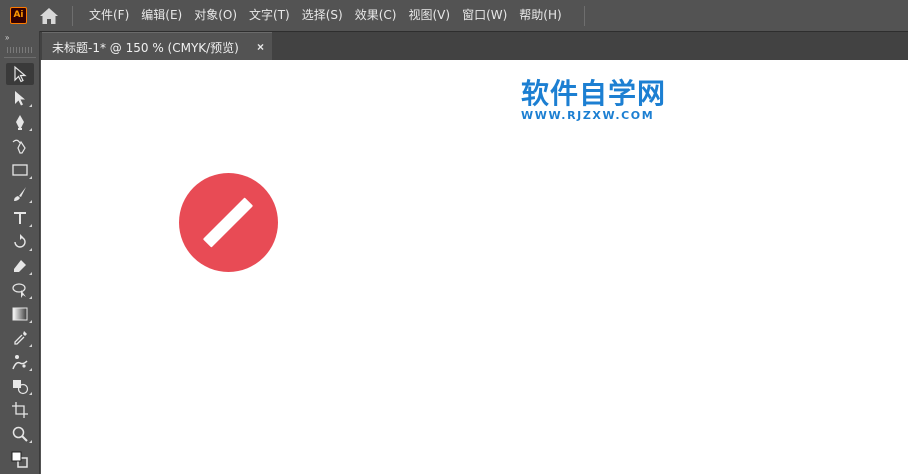 The image size is (908, 474). I want to click on menu-help: 帮助(H), so click(540, 15).